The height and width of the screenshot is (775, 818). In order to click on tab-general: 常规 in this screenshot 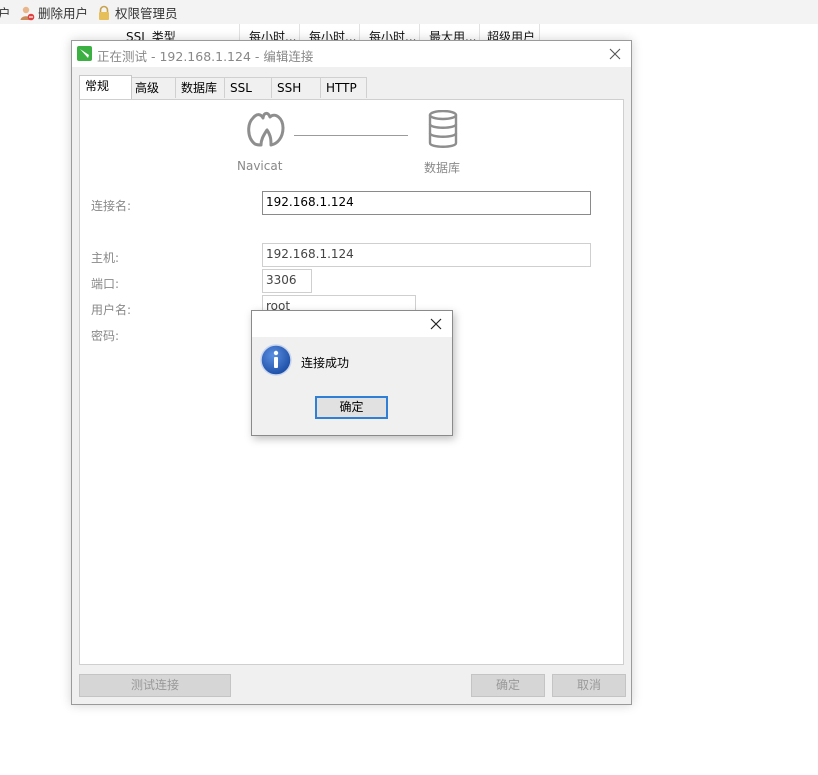, I will do `click(105, 87)`.